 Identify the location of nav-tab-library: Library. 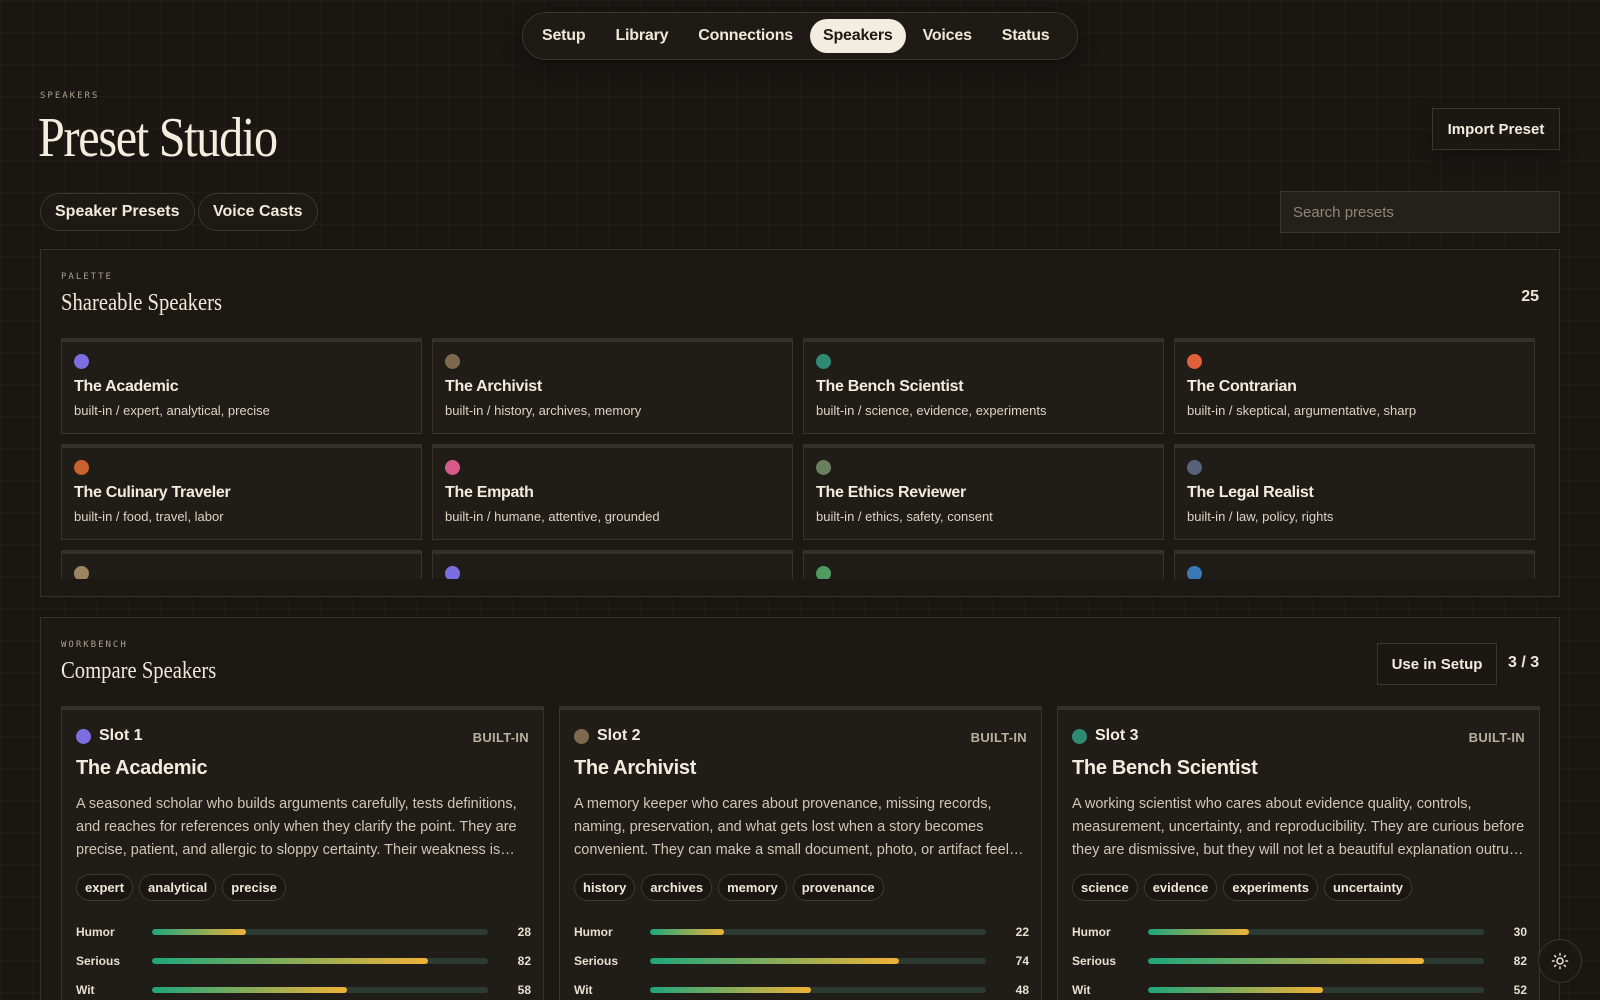
(641, 36).